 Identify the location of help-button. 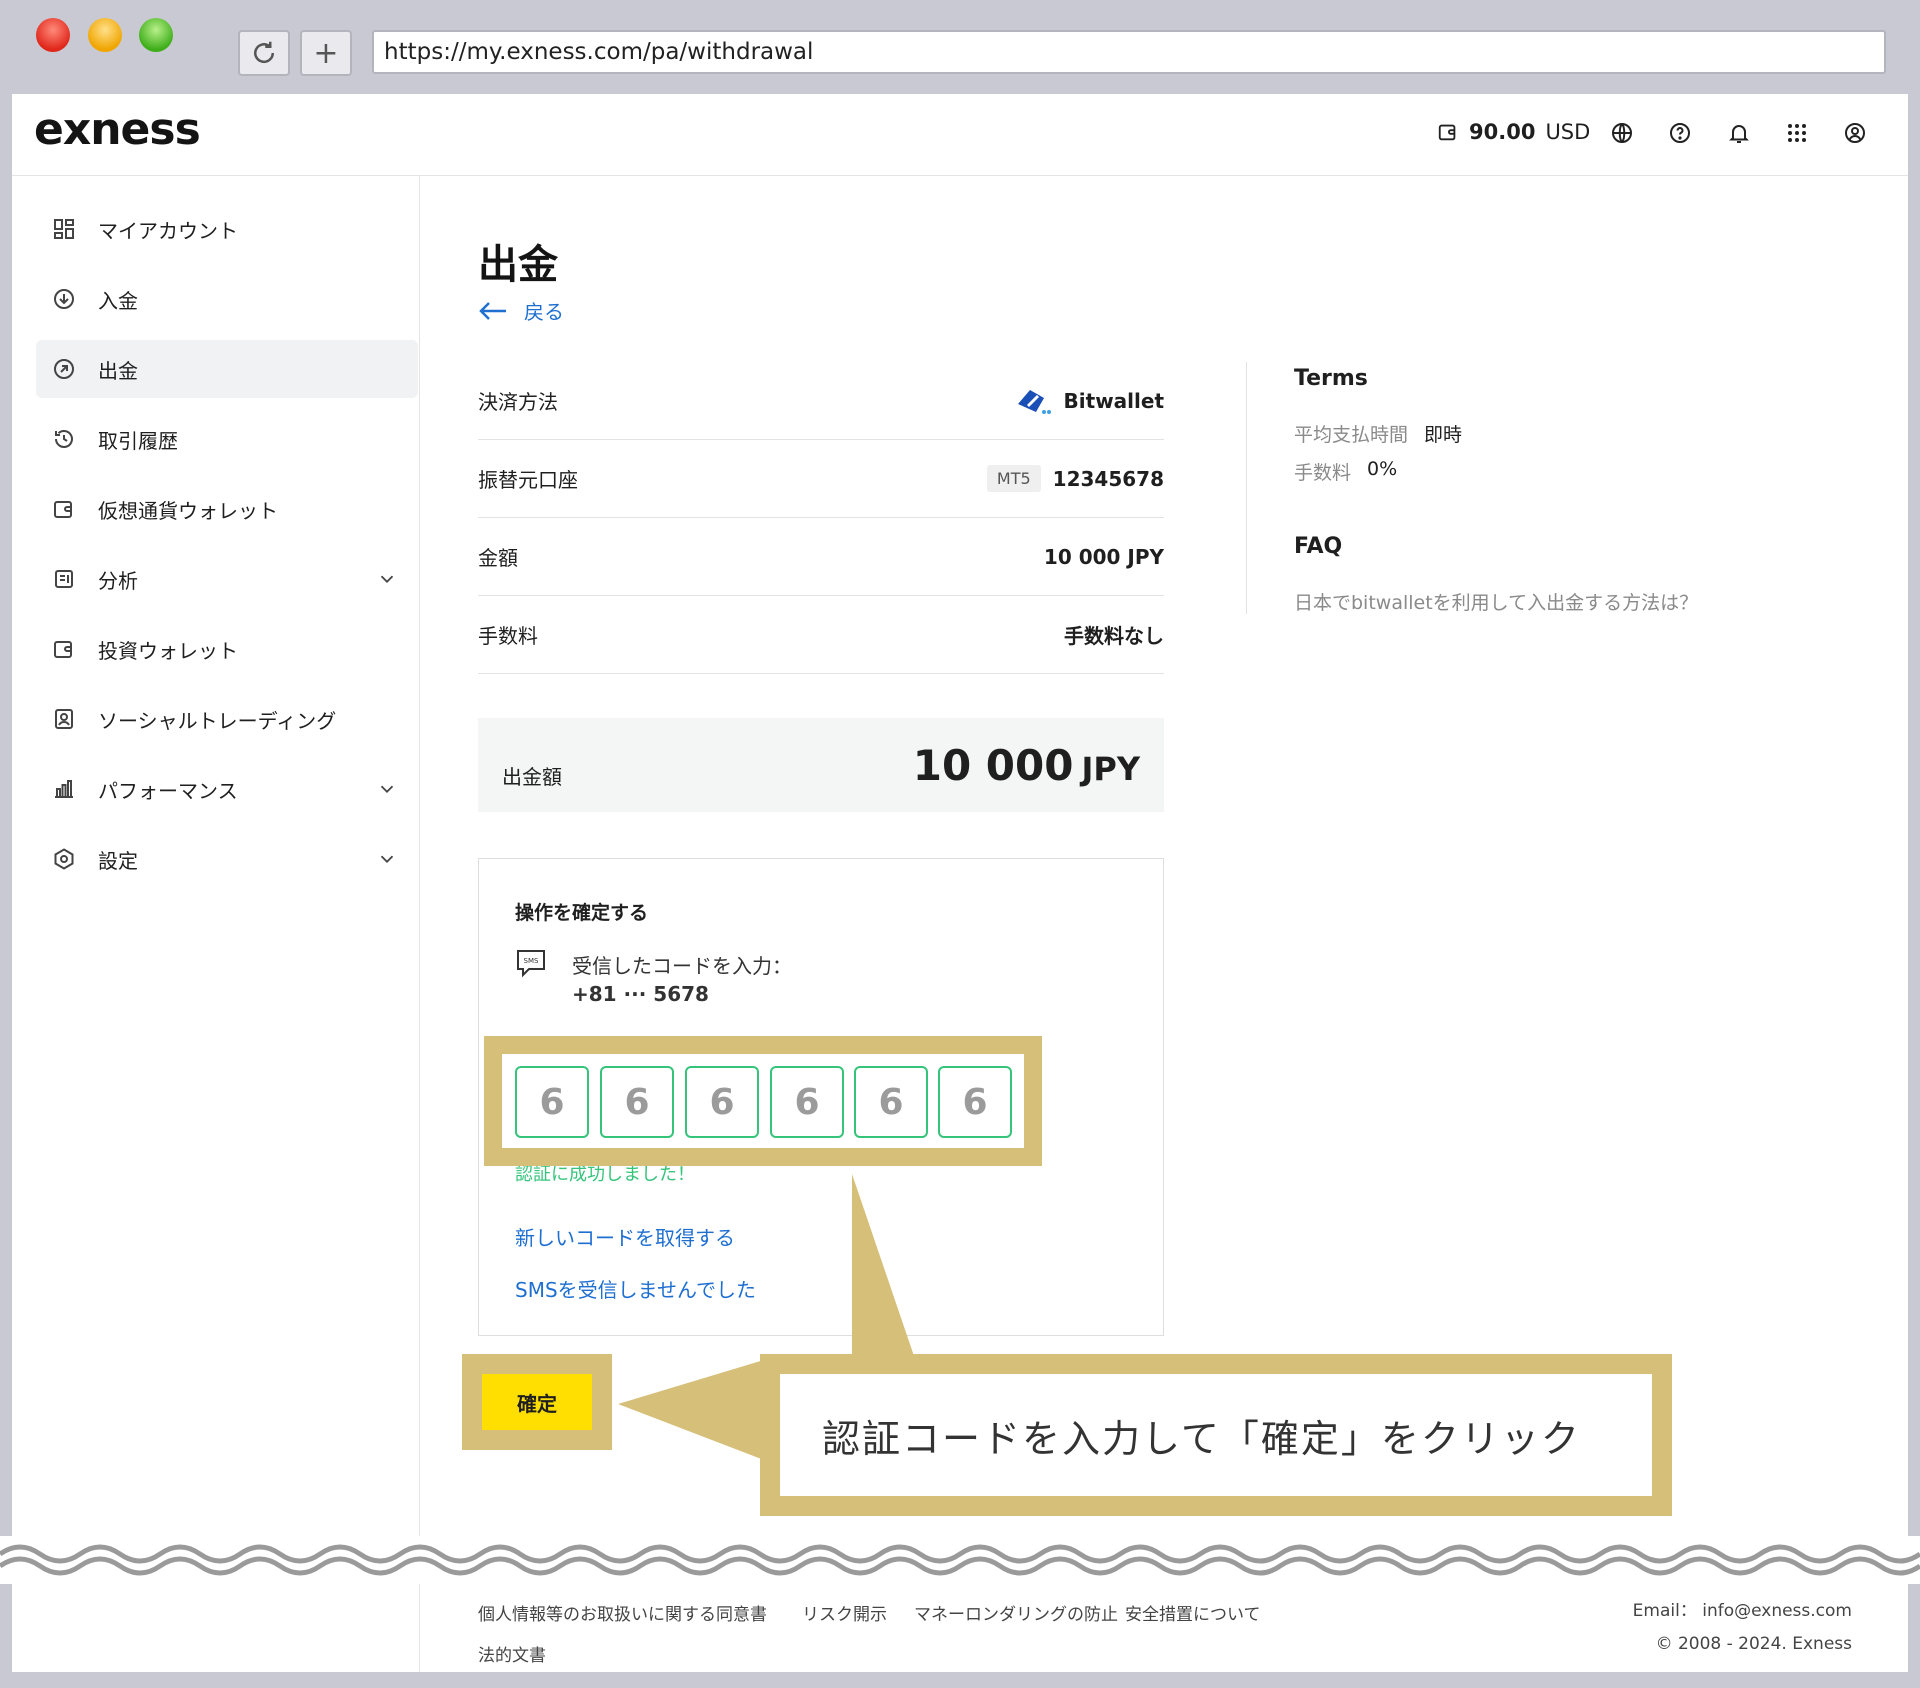
(1680, 133).